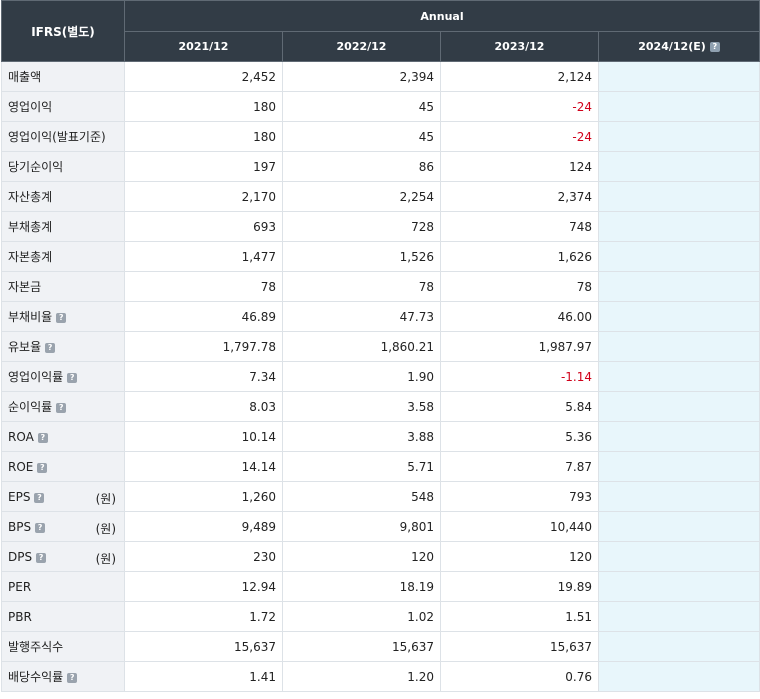 The image size is (760, 699). Describe the element at coordinates (519, 646) in the screenshot. I see `value-cell: 15,637` at that location.